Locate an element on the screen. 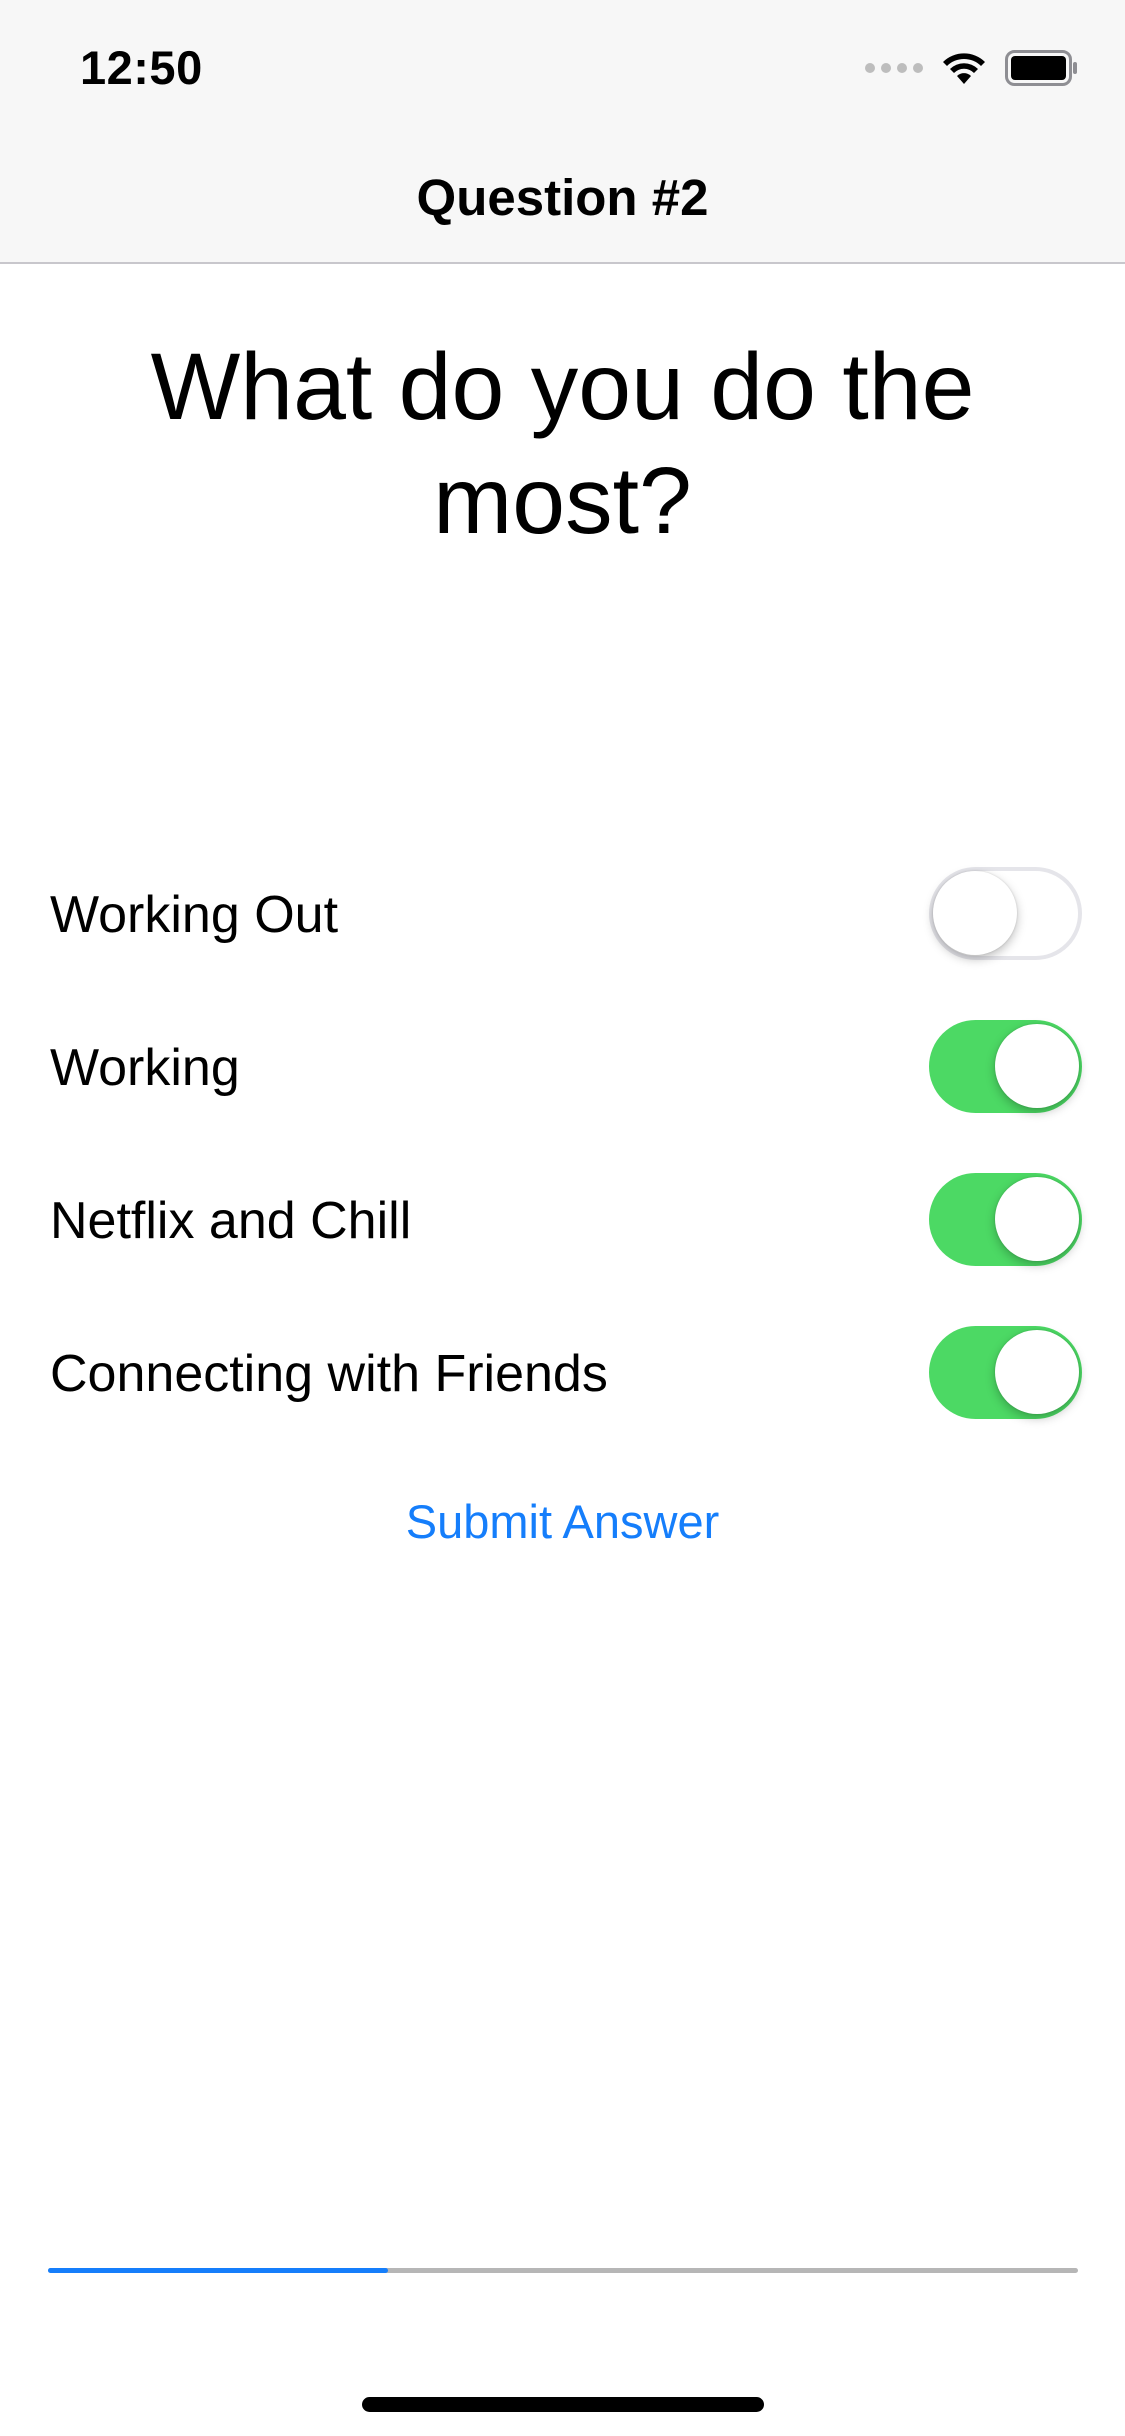 This screenshot has height=2436, width=1125. progress-bar is located at coordinates (563, 2270).